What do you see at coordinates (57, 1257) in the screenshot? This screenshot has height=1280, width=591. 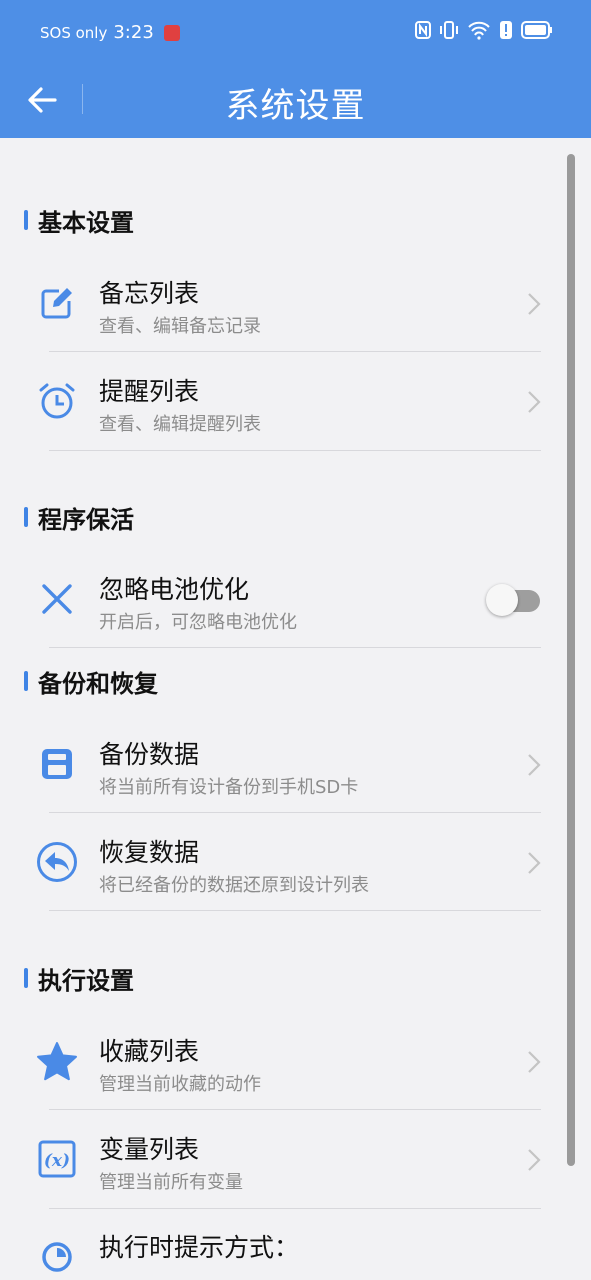 I see `progress-ring-icon` at bounding box center [57, 1257].